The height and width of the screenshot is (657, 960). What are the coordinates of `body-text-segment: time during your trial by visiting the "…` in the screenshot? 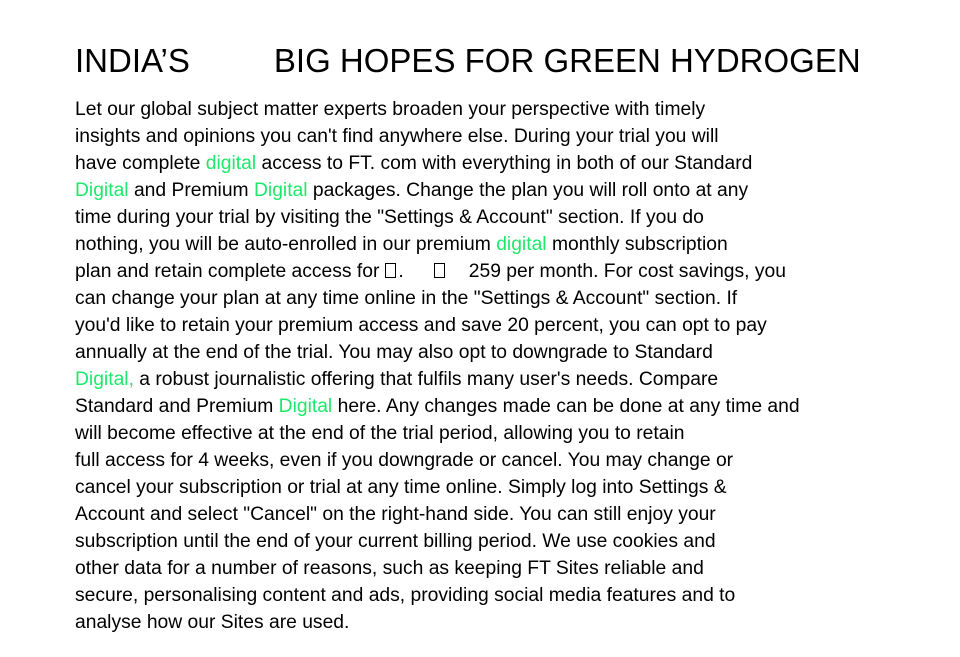 It's located at (389, 217).